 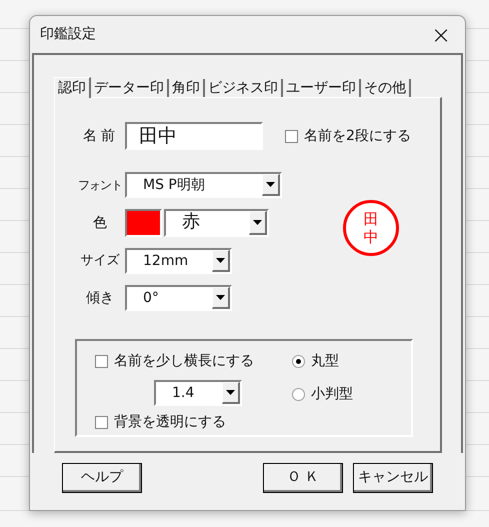 What do you see at coordinates (371, 219) in the screenshot?
I see `seal-character: 田` at bounding box center [371, 219].